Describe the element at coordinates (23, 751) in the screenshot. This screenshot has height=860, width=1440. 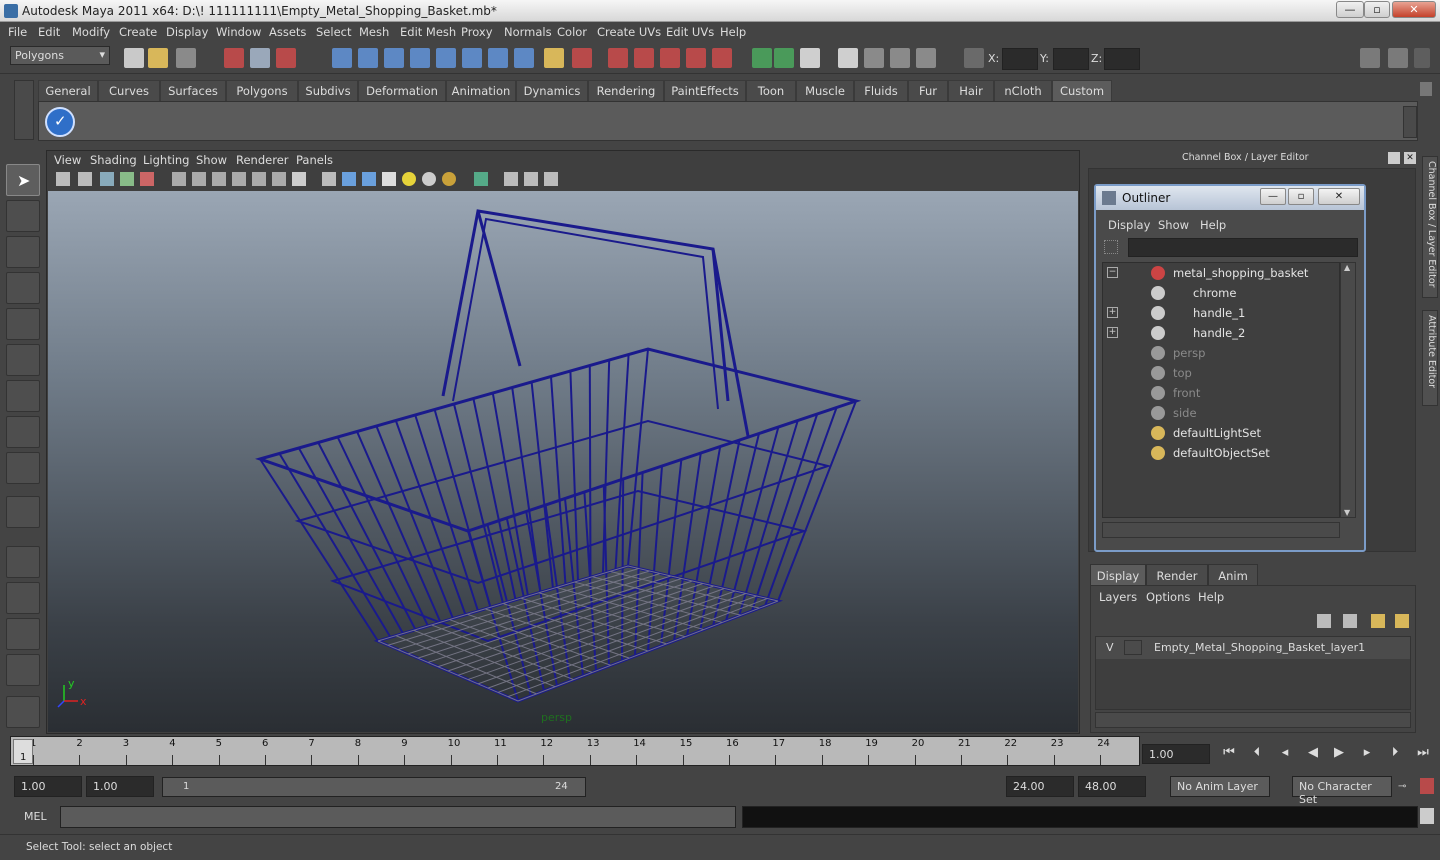
I see `current-time-marker: 1` at that location.